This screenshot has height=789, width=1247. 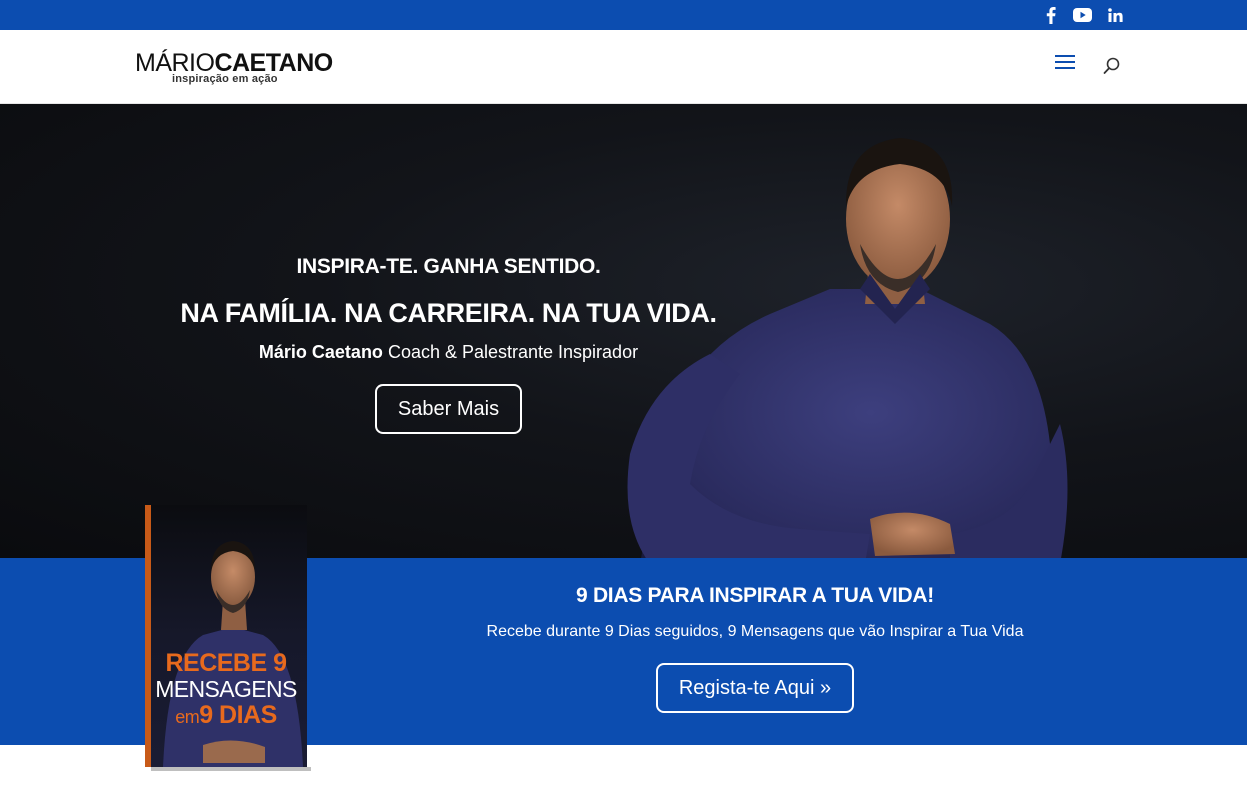 I want to click on book-title-line3: em9 DIAS, so click(x=226, y=715).